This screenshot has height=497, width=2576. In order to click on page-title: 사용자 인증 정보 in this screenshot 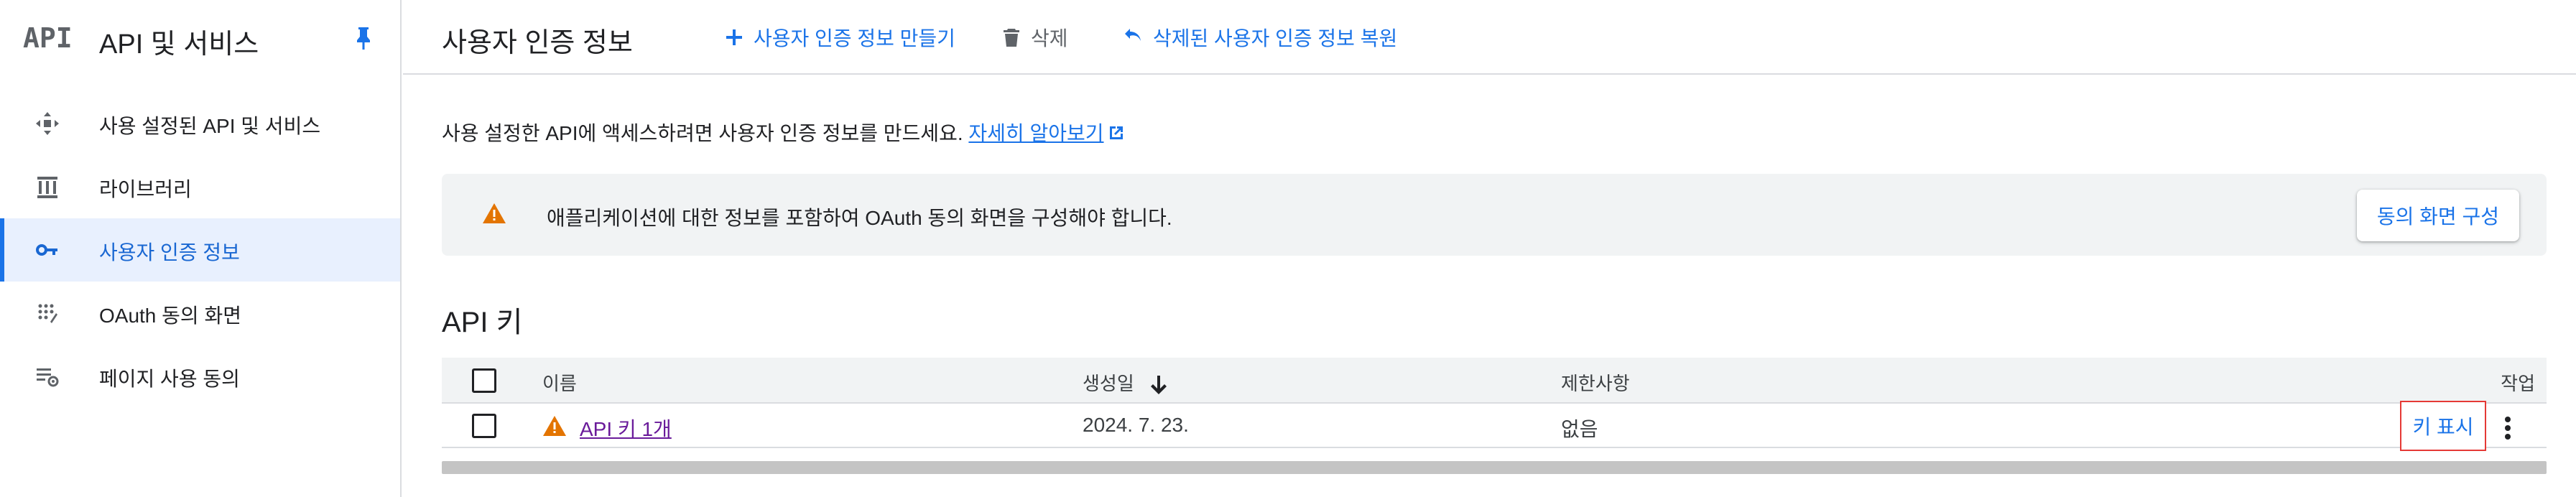, I will do `click(537, 43)`.